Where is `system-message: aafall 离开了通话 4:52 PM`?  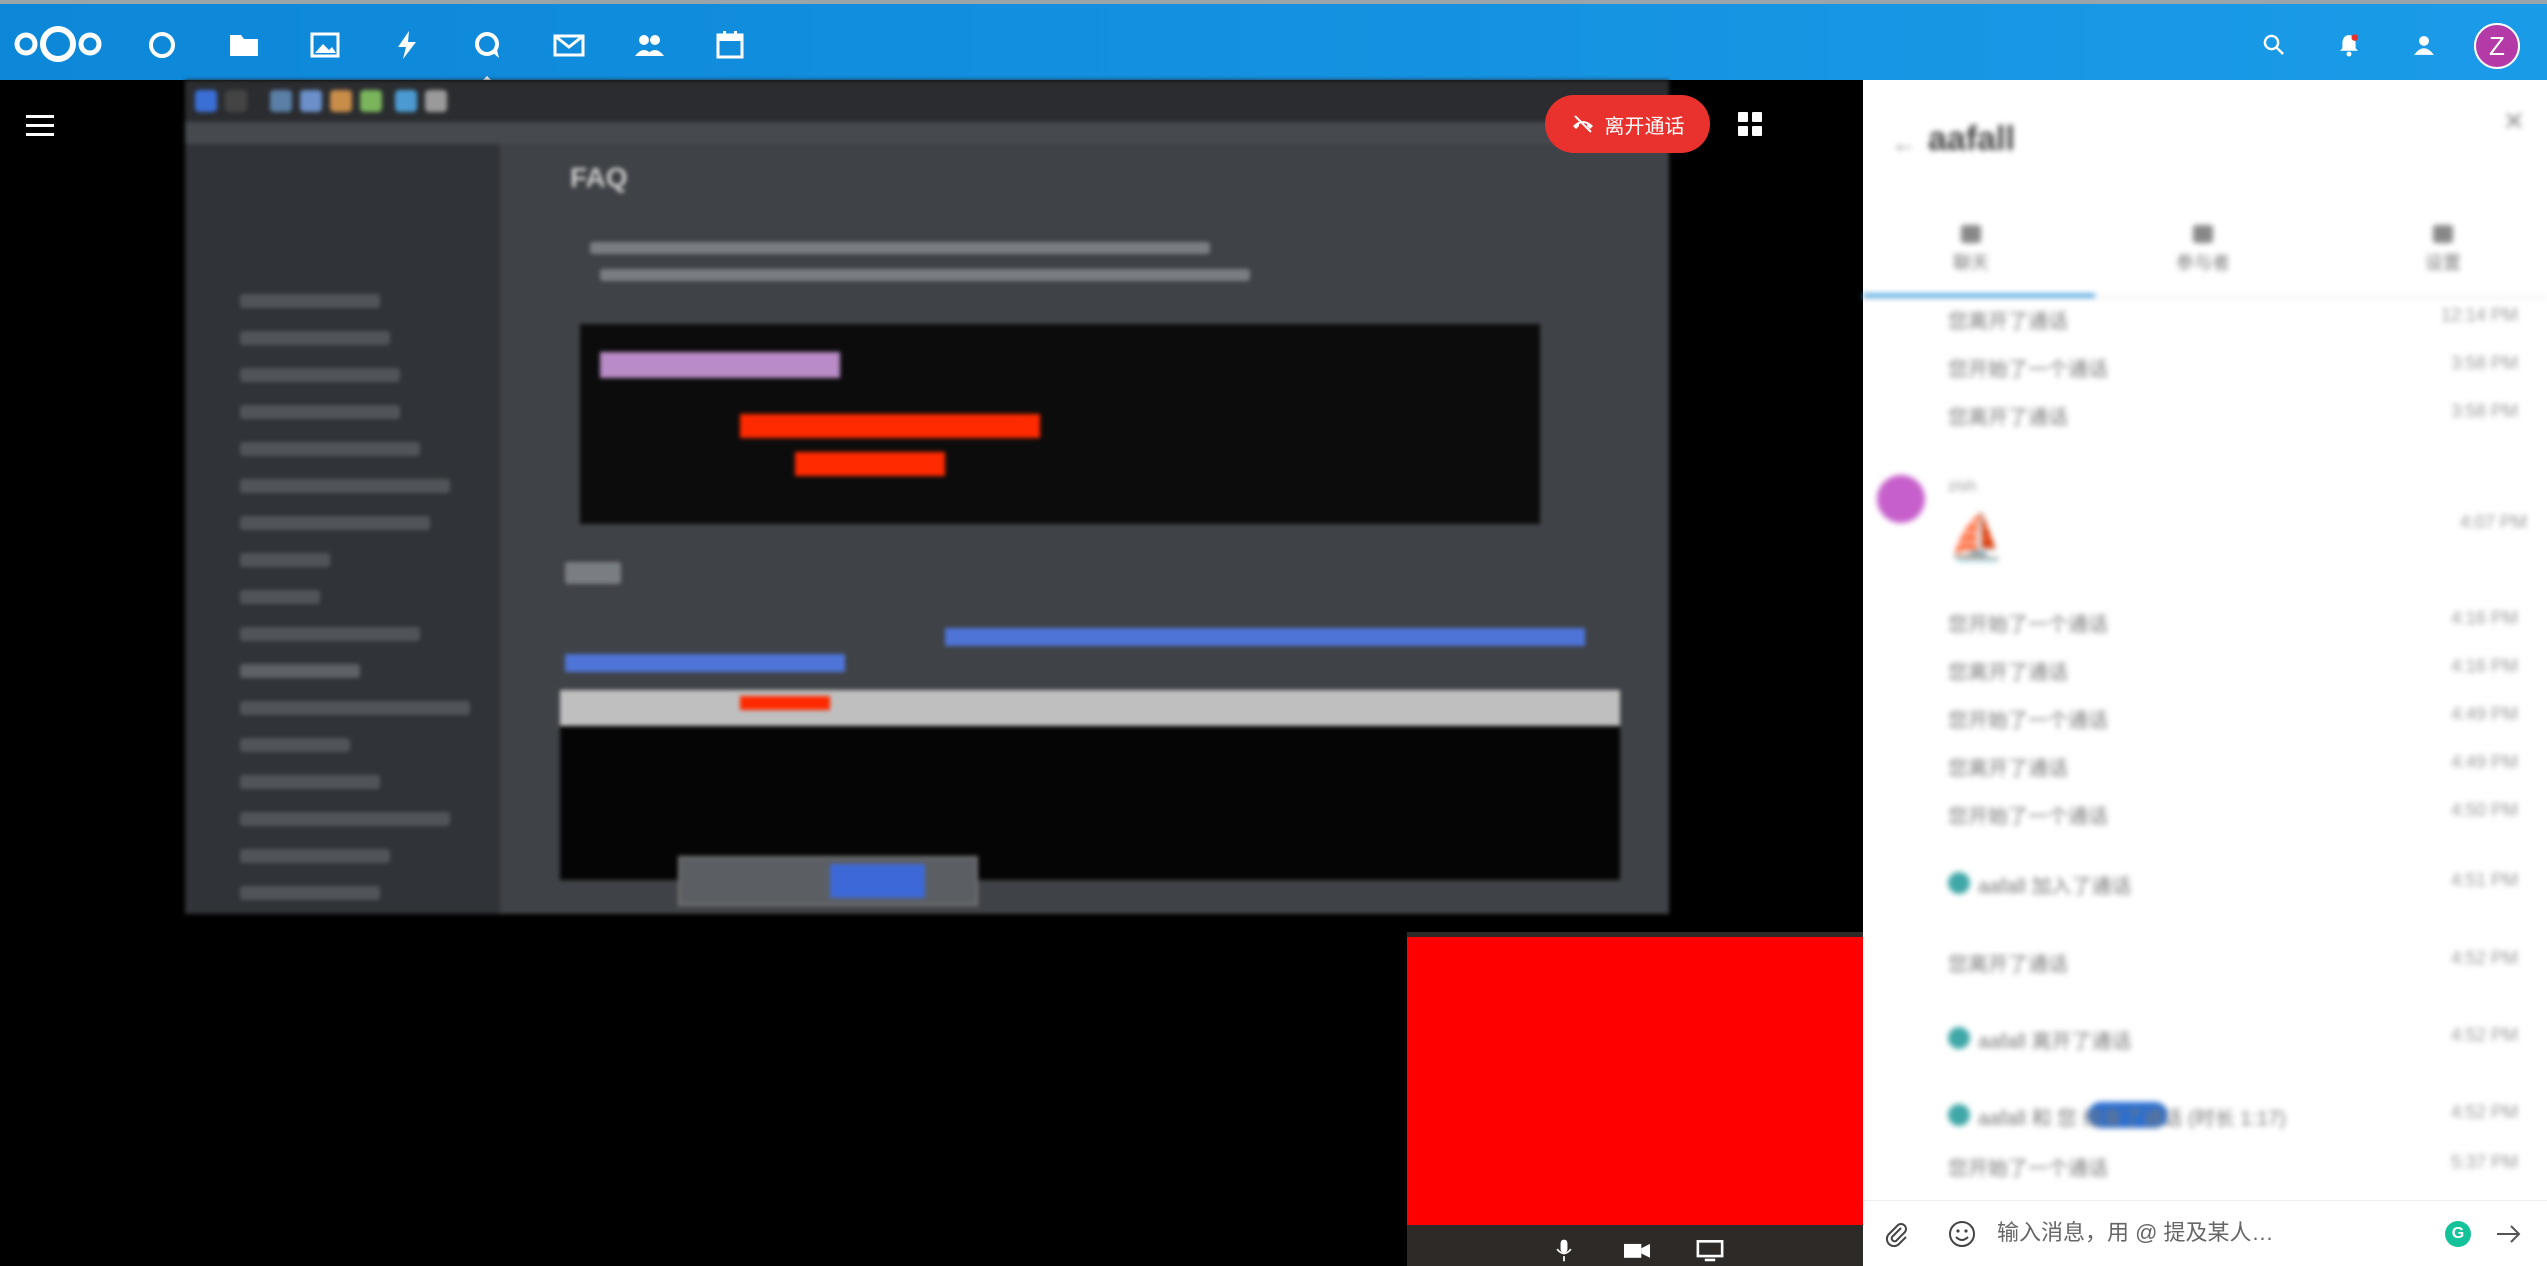 system-message: aafall 离开了通话 4:52 PM is located at coordinates (2233, 1039).